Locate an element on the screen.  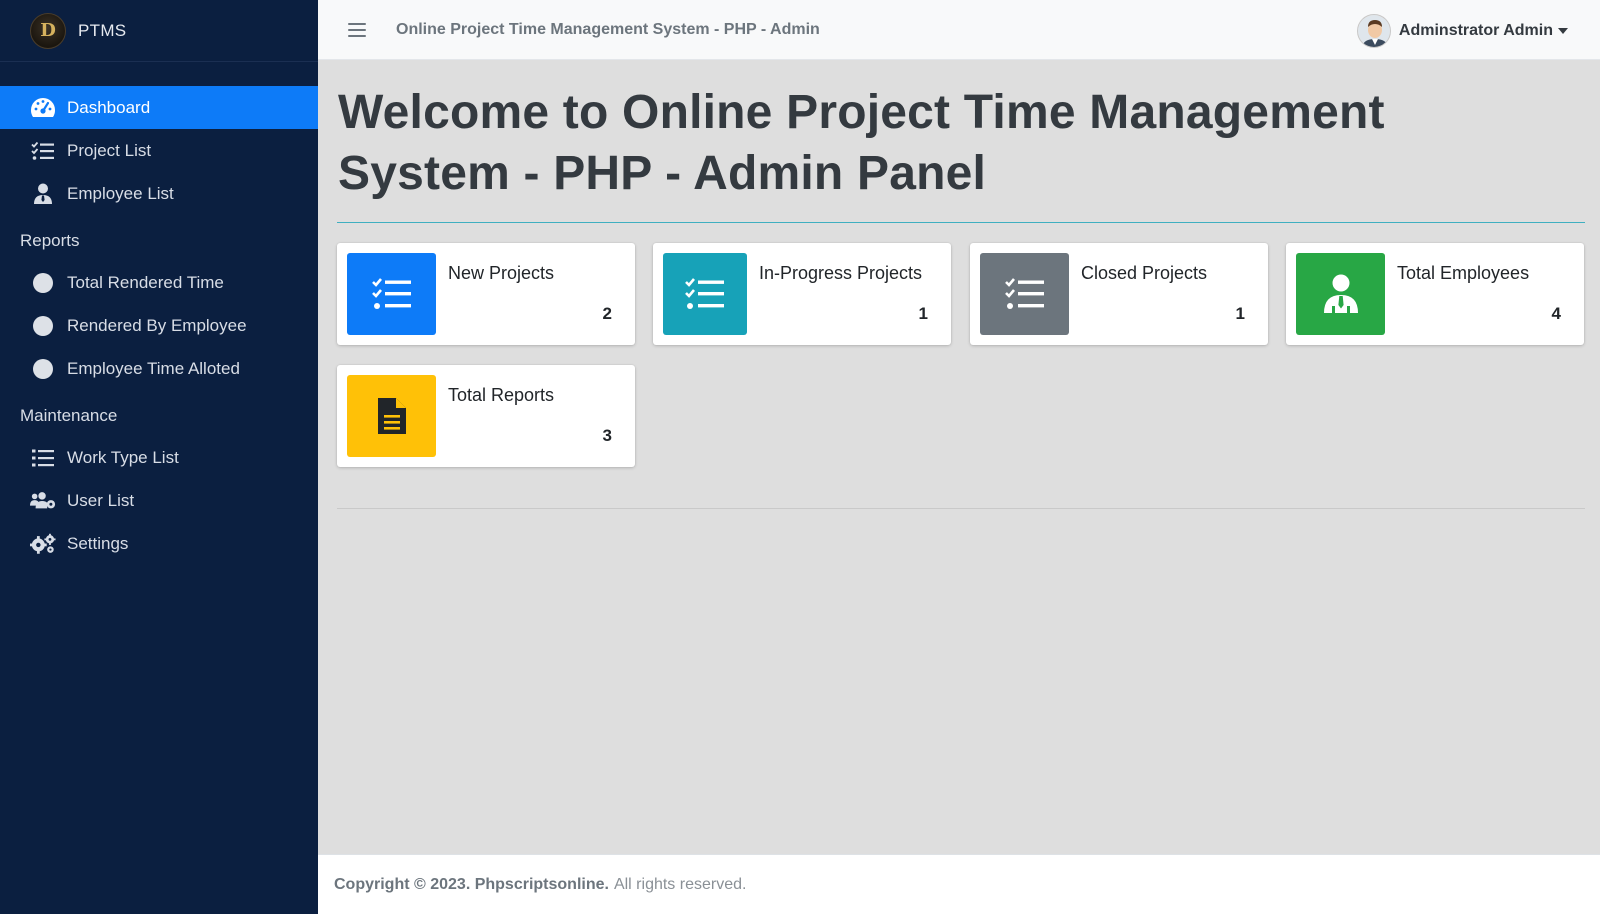
info-box-label: Total Employees is located at coordinates (1463, 273).